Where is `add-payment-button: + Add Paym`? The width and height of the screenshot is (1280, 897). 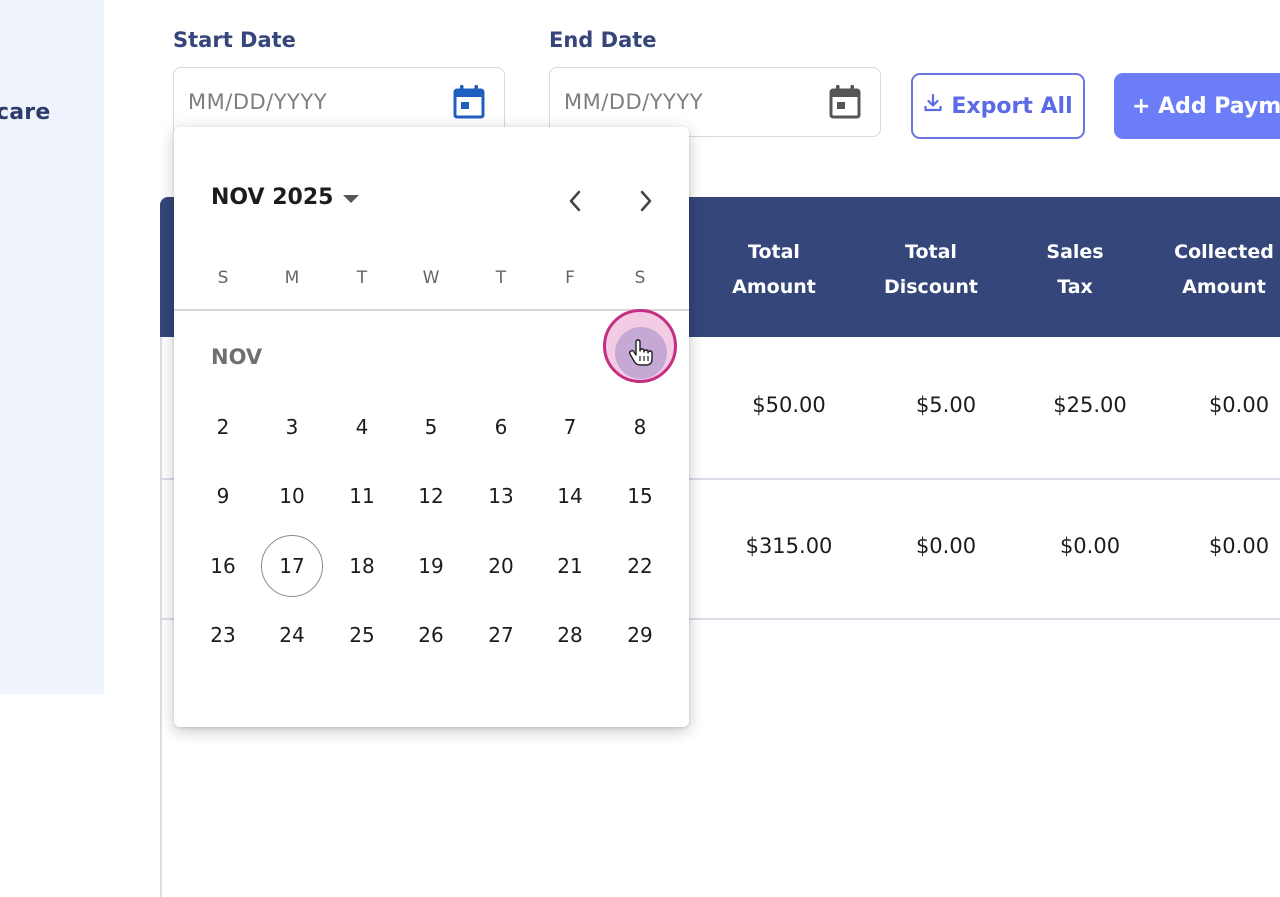
add-payment-button: + Add Paym is located at coordinates (1197, 106).